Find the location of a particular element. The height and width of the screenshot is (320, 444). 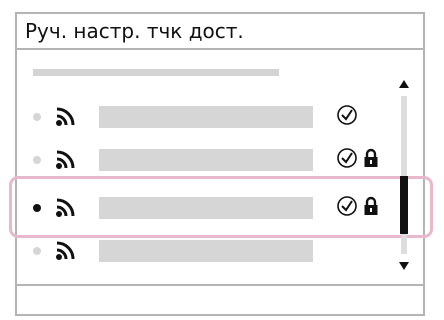

list-scrollbar is located at coordinates (404, 176).